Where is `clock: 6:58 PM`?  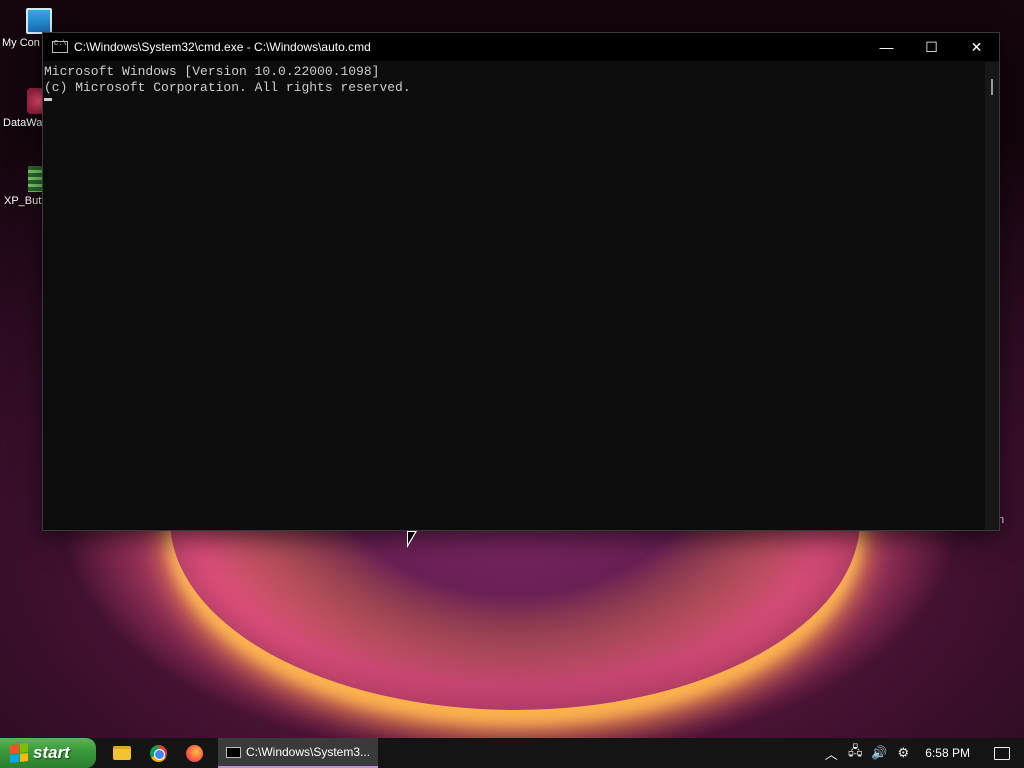
clock: 6:58 PM is located at coordinates (947, 753).